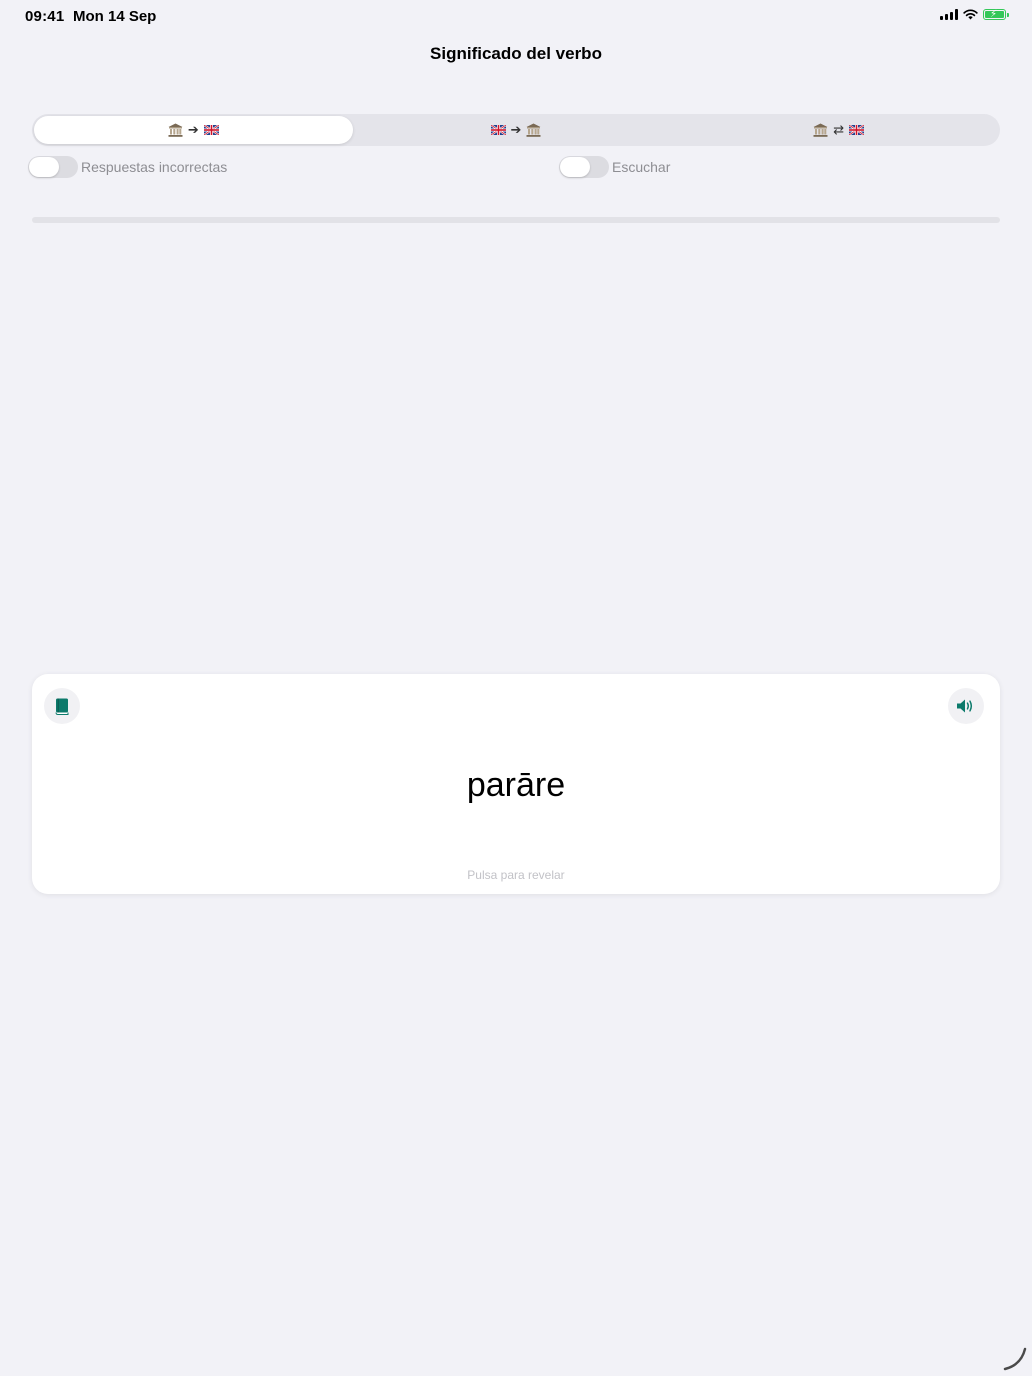 Image resolution: width=1032 pixels, height=1376 pixels. What do you see at coordinates (115, 16) in the screenshot?
I see `status-date: Mon 14 Sep` at bounding box center [115, 16].